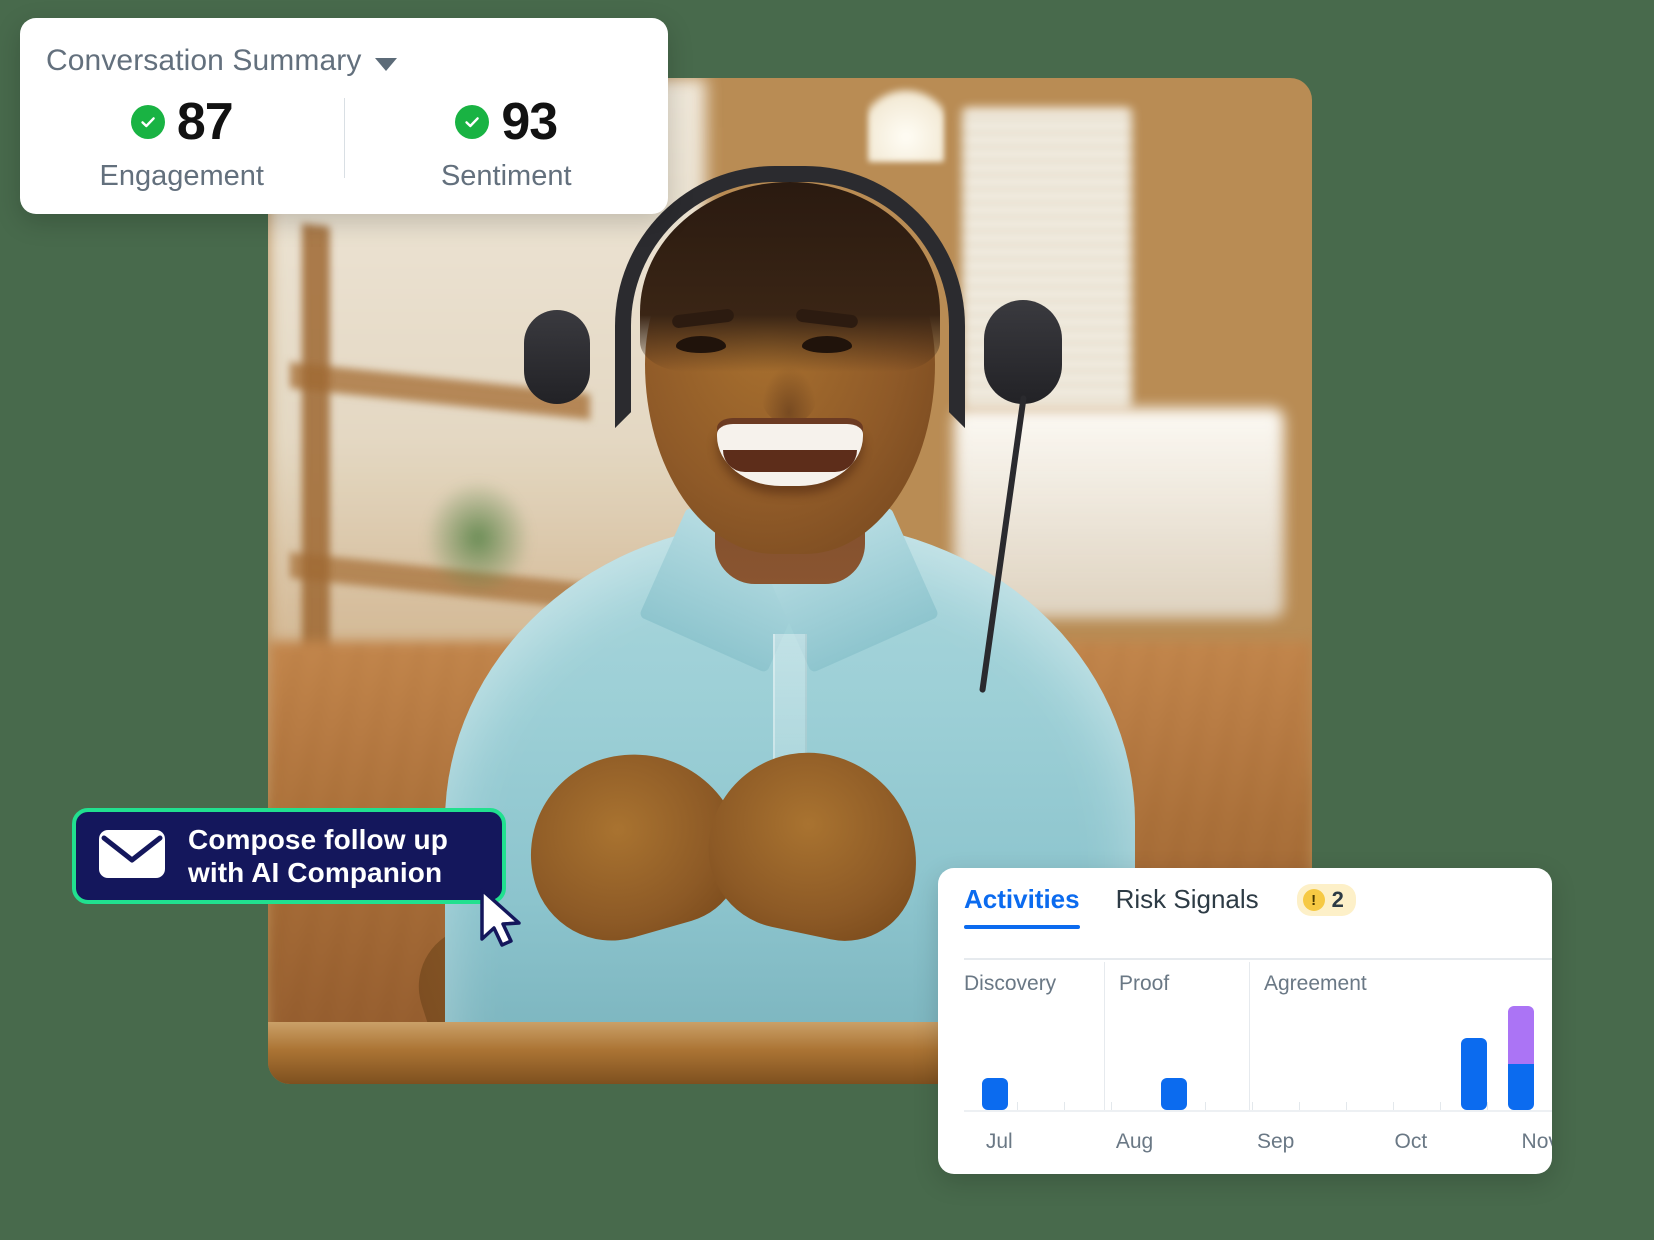 The image size is (1654, 1240). What do you see at coordinates (1313, 900) in the screenshot?
I see `exclamation-icon: !` at bounding box center [1313, 900].